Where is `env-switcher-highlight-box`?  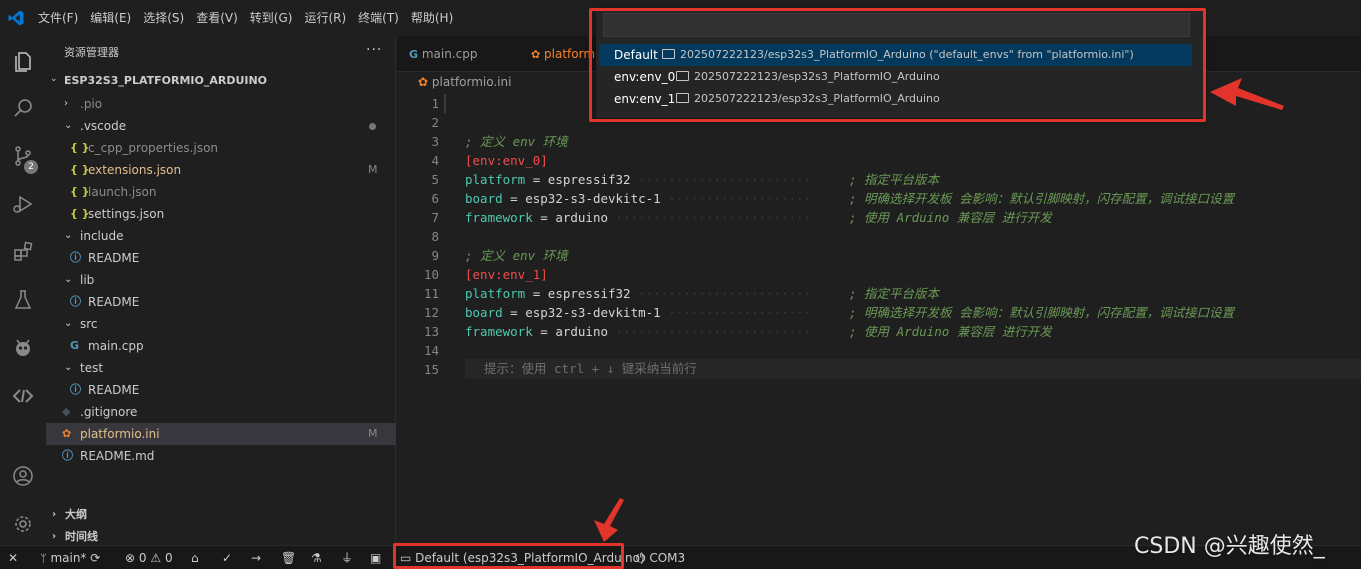 env-switcher-highlight-box is located at coordinates (508, 556).